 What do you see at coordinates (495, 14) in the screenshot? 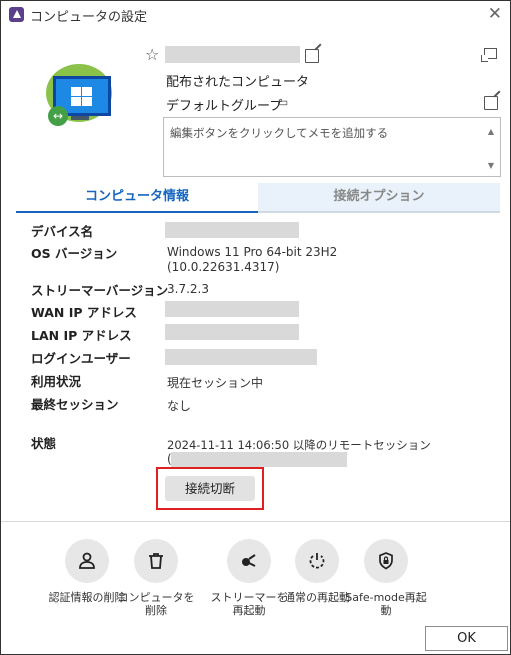
I see `close-icon: ✕` at bounding box center [495, 14].